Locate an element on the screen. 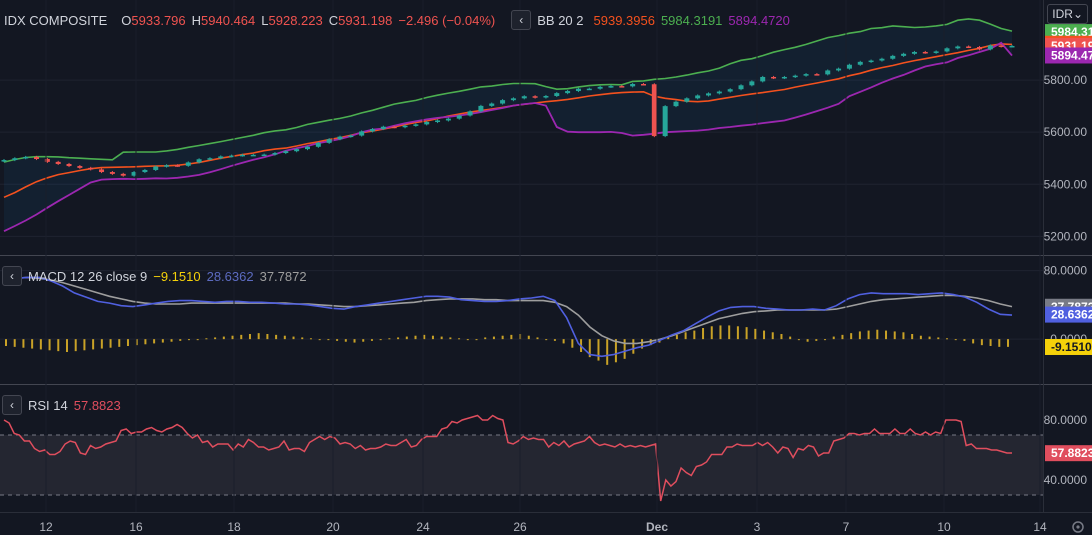  rsi-legend: ‹ RSI 14 57.8823 is located at coordinates (61, 405).